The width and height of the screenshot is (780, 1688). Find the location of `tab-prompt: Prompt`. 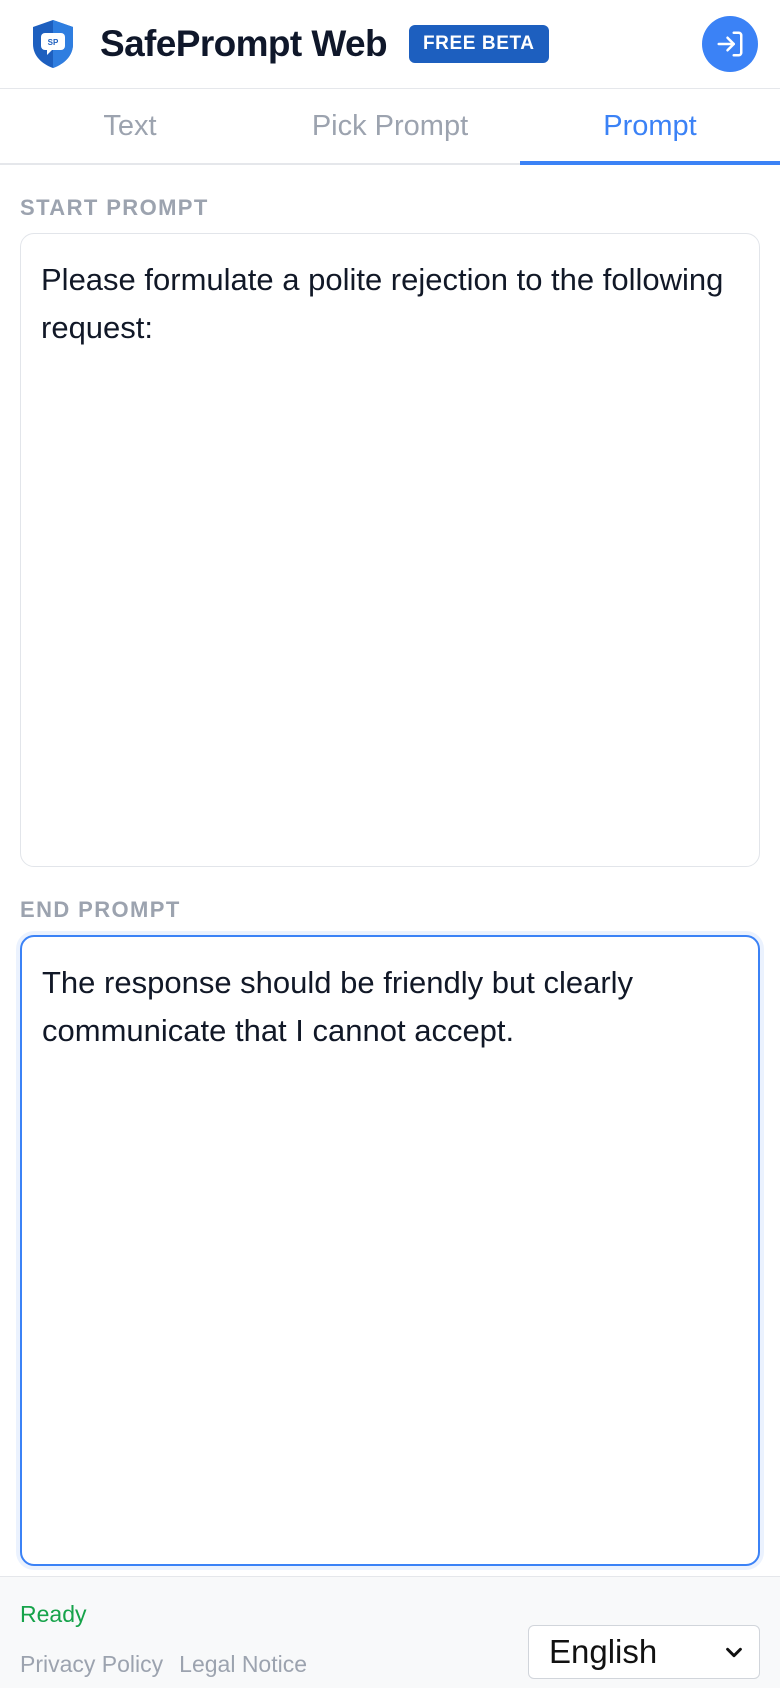

tab-prompt: Prompt is located at coordinates (650, 127).